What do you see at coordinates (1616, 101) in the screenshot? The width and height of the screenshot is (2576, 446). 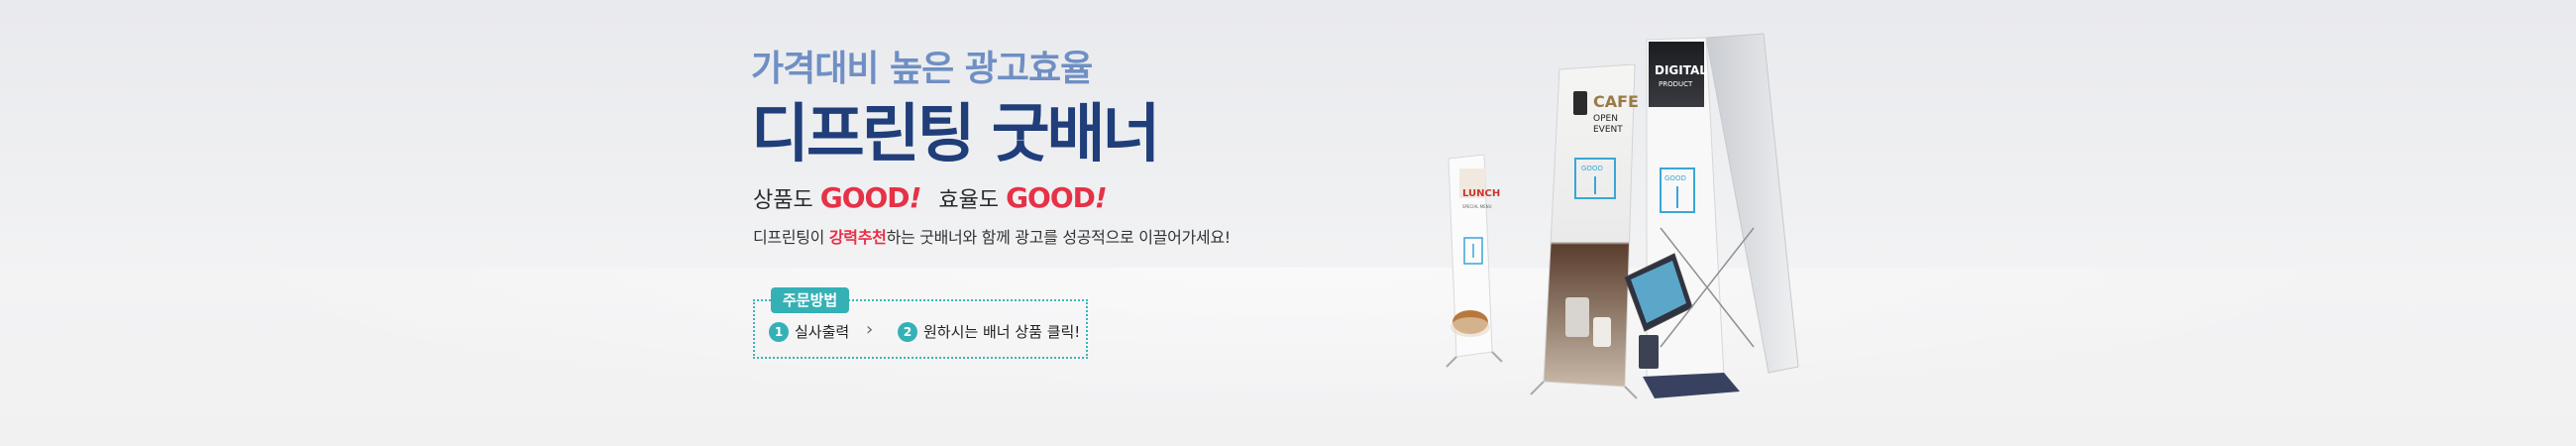 I see `banner2-title: CAFE` at bounding box center [1616, 101].